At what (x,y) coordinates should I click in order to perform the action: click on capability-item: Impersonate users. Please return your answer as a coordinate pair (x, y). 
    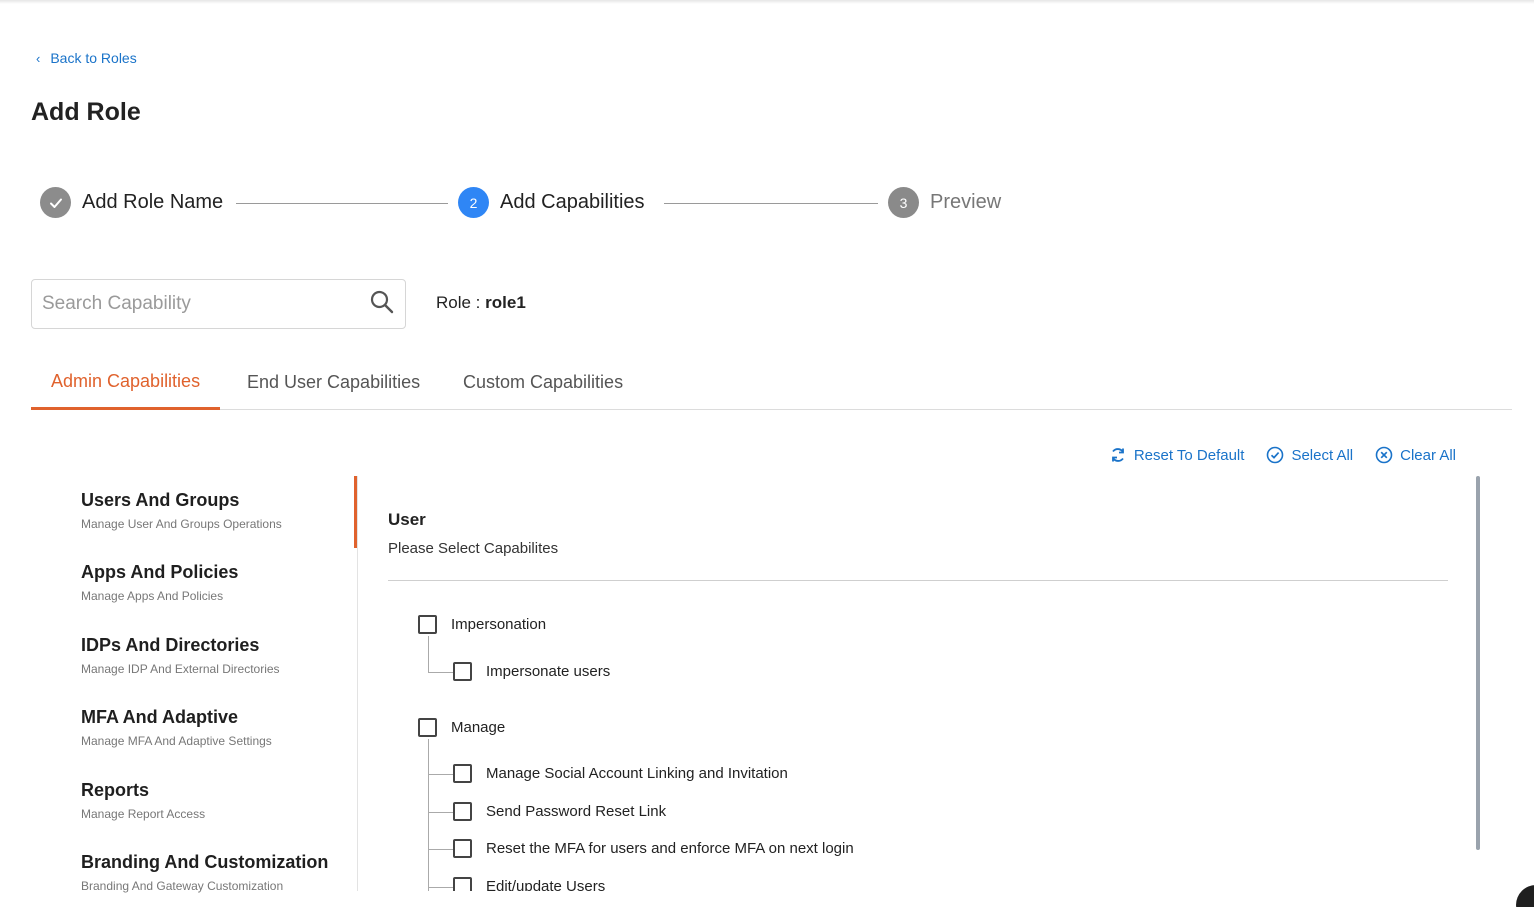
    Looking at the image, I should click on (531, 671).